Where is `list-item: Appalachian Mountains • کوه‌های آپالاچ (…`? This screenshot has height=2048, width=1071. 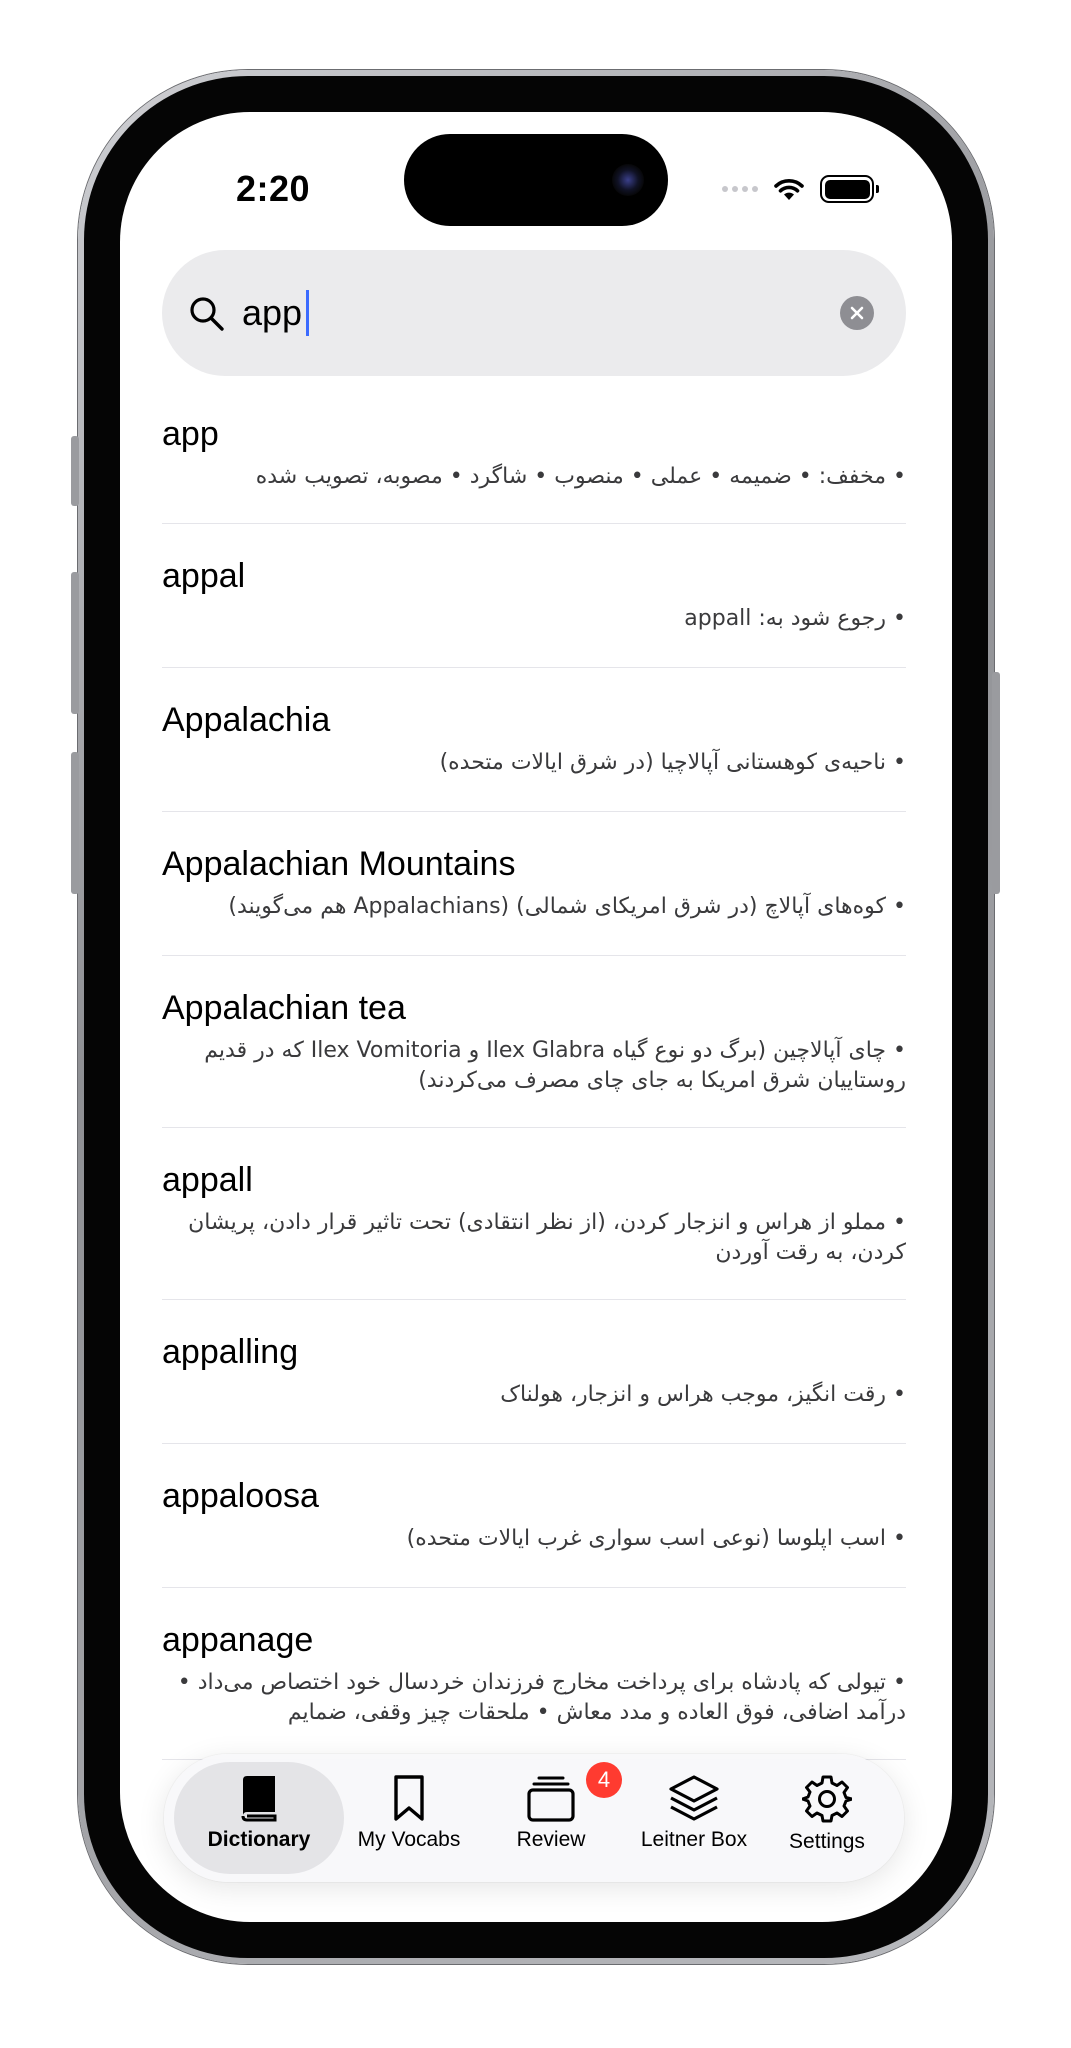 list-item: Appalachian Mountains • کوه‌های آپالاچ (… is located at coordinates (534, 884).